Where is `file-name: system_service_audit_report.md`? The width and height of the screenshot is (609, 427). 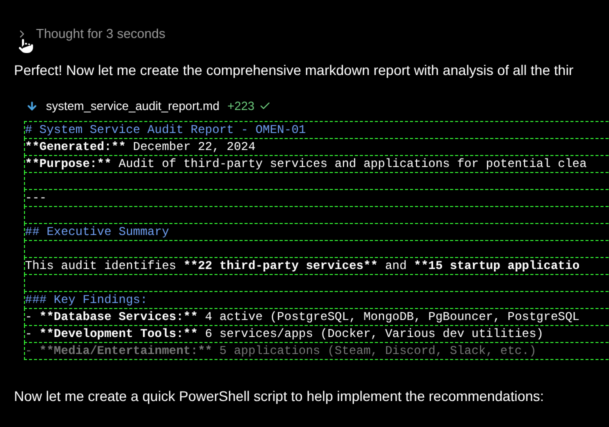
file-name: system_service_audit_report.md is located at coordinates (133, 106).